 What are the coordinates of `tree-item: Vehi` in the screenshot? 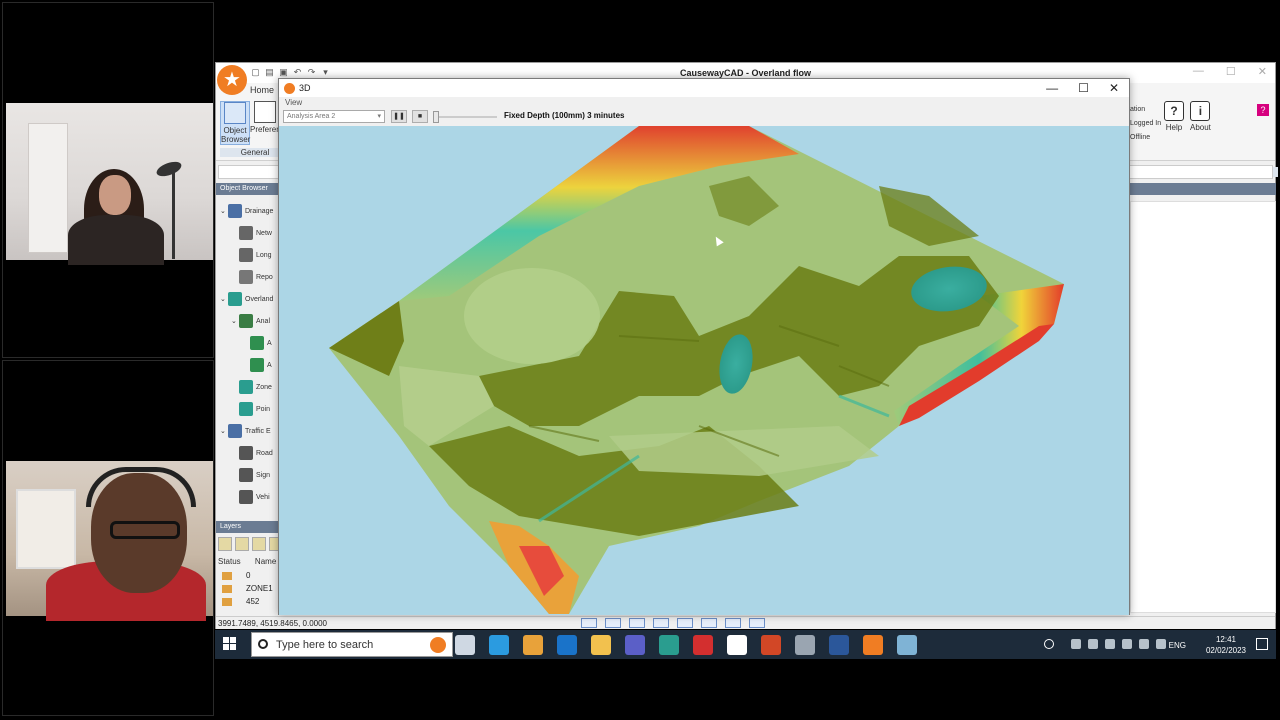 It's located at (251, 498).